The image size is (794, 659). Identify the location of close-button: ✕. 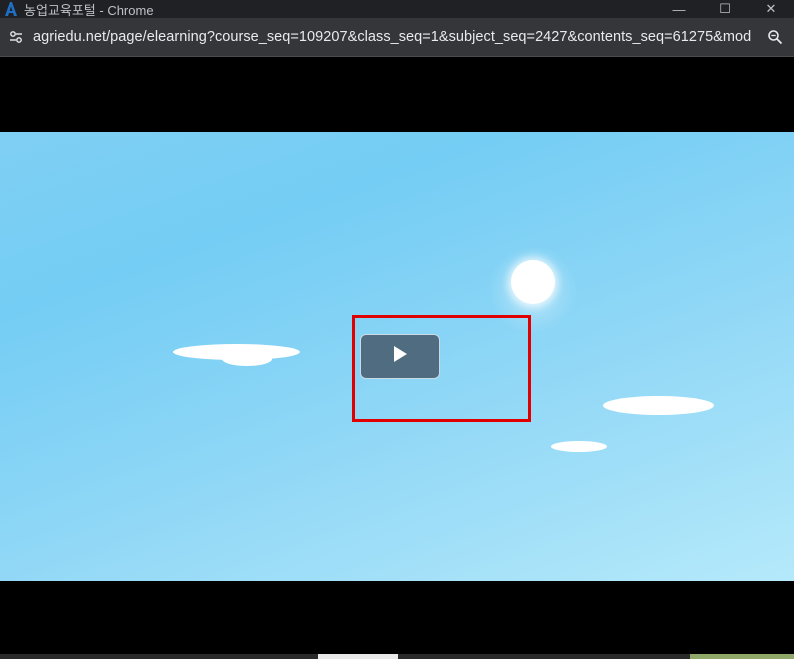
(771, 9).